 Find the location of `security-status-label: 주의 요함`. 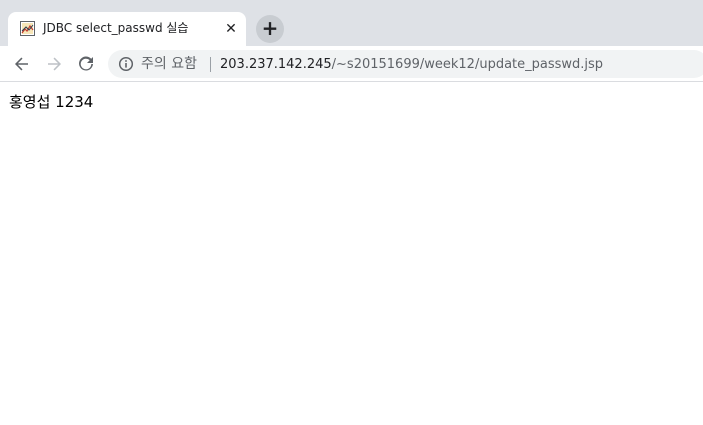

security-status-label: 주의 요함 is located at coordinates (169, 64).